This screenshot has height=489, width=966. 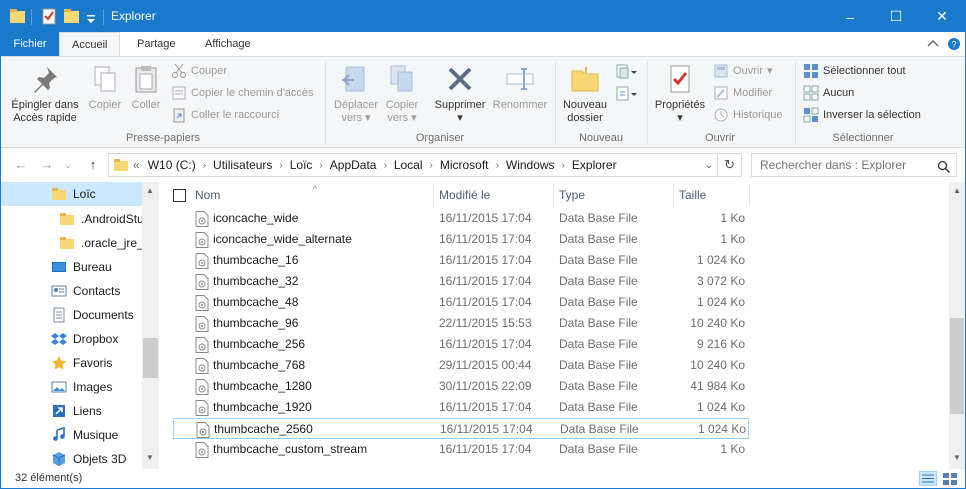 I want to click on edit-button: Modifier, so click(x=742, y=93).